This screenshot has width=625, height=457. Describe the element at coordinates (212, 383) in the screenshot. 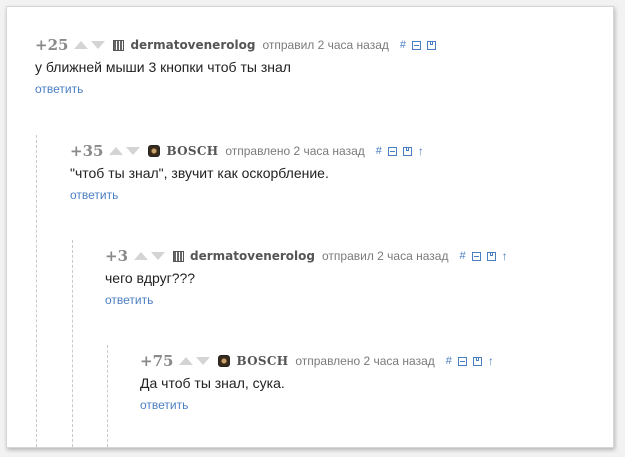

I see `comment-text: Да чтоб ты знал, сука.` at that location.